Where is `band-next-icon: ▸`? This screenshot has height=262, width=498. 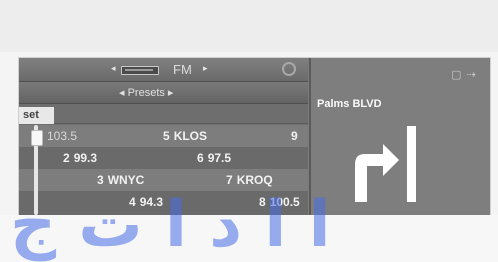 band-next-icon: ▸ is located at coordinates (205, 68).